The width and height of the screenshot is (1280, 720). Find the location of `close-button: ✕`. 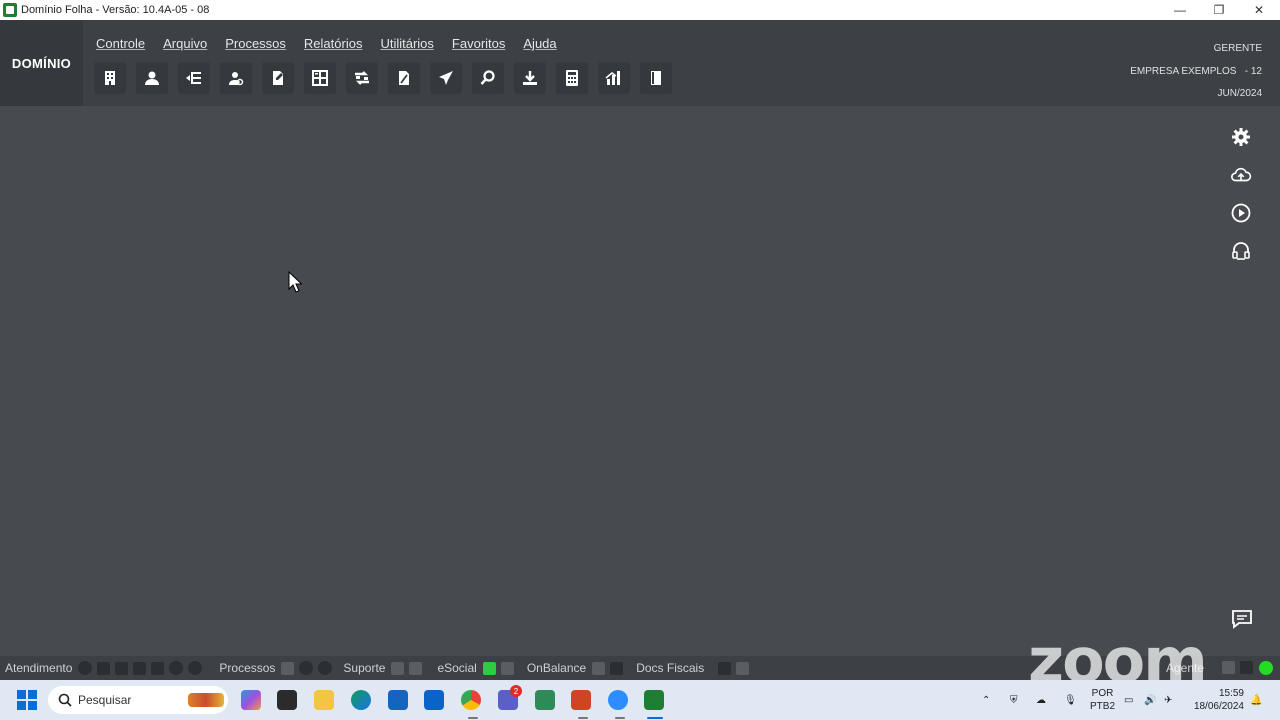

close-button: ✕ is located at coordinates (1259, 10).